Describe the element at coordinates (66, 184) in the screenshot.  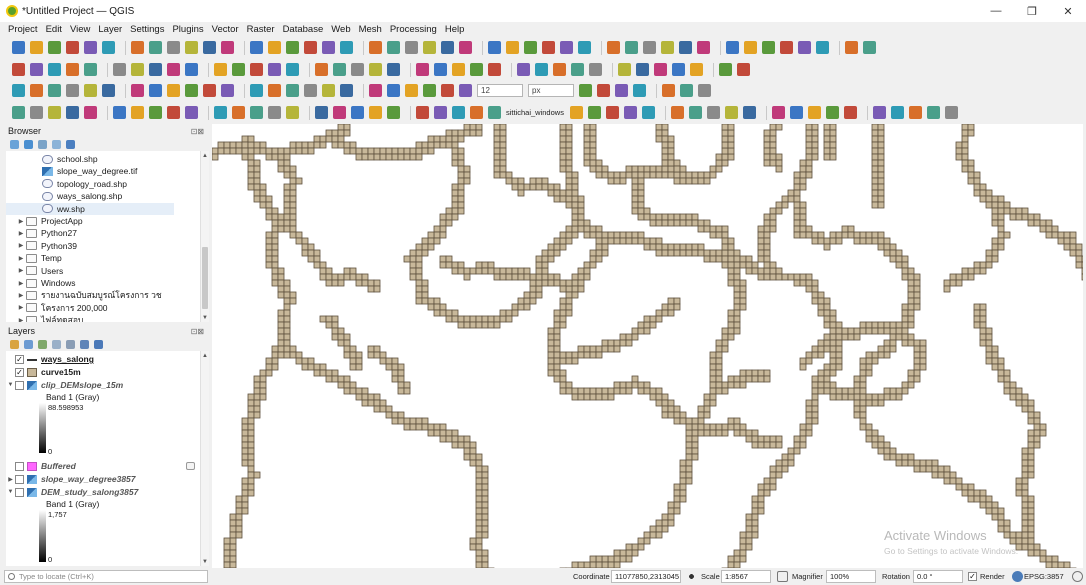
I see `browser-item: topology_road.shp` at that location.